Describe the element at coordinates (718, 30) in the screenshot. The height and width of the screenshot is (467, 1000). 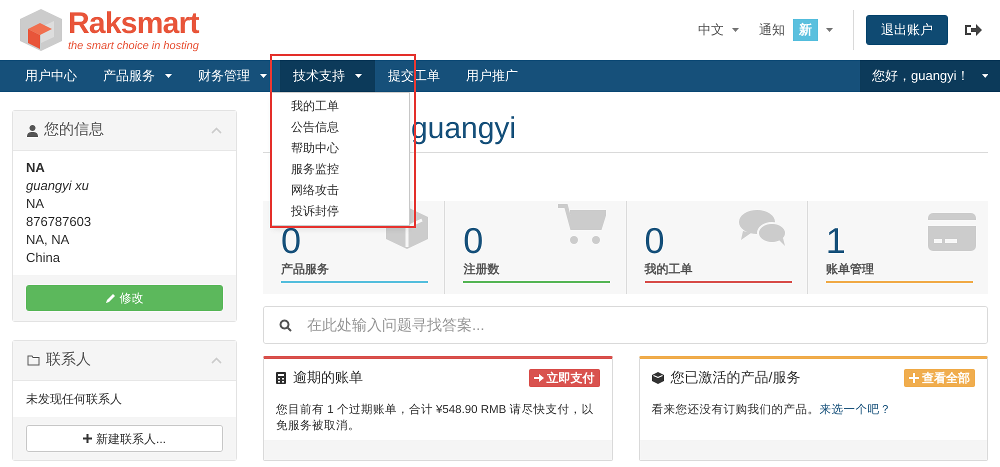
I see `top-link: 中文` at that location.